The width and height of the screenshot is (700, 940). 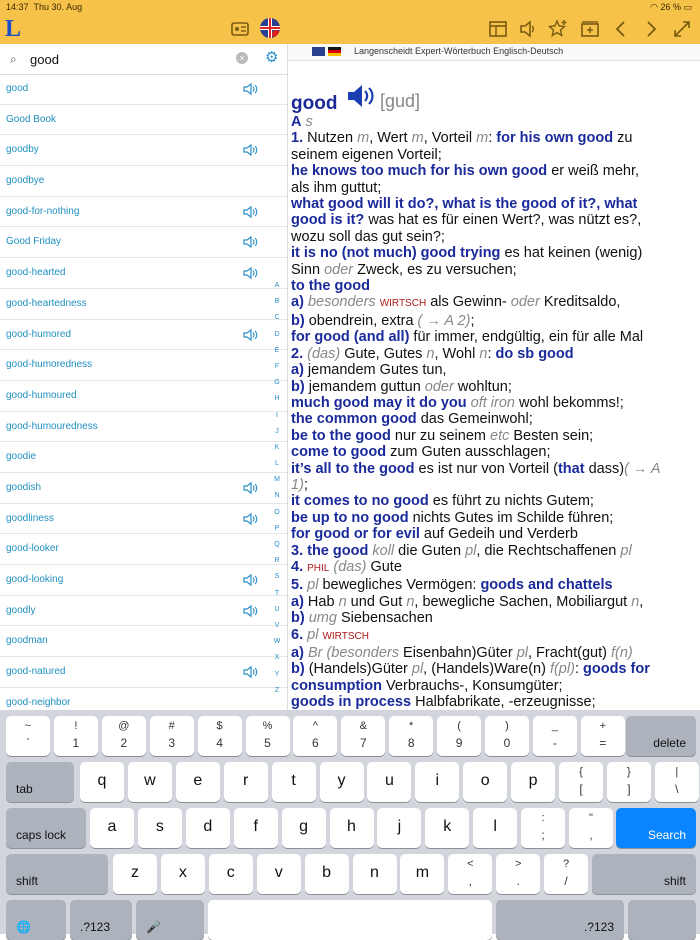 What do you see at coordinates (267, 736) in the screenshot?
I see `key: % 5` at bounding box center [267, 736].